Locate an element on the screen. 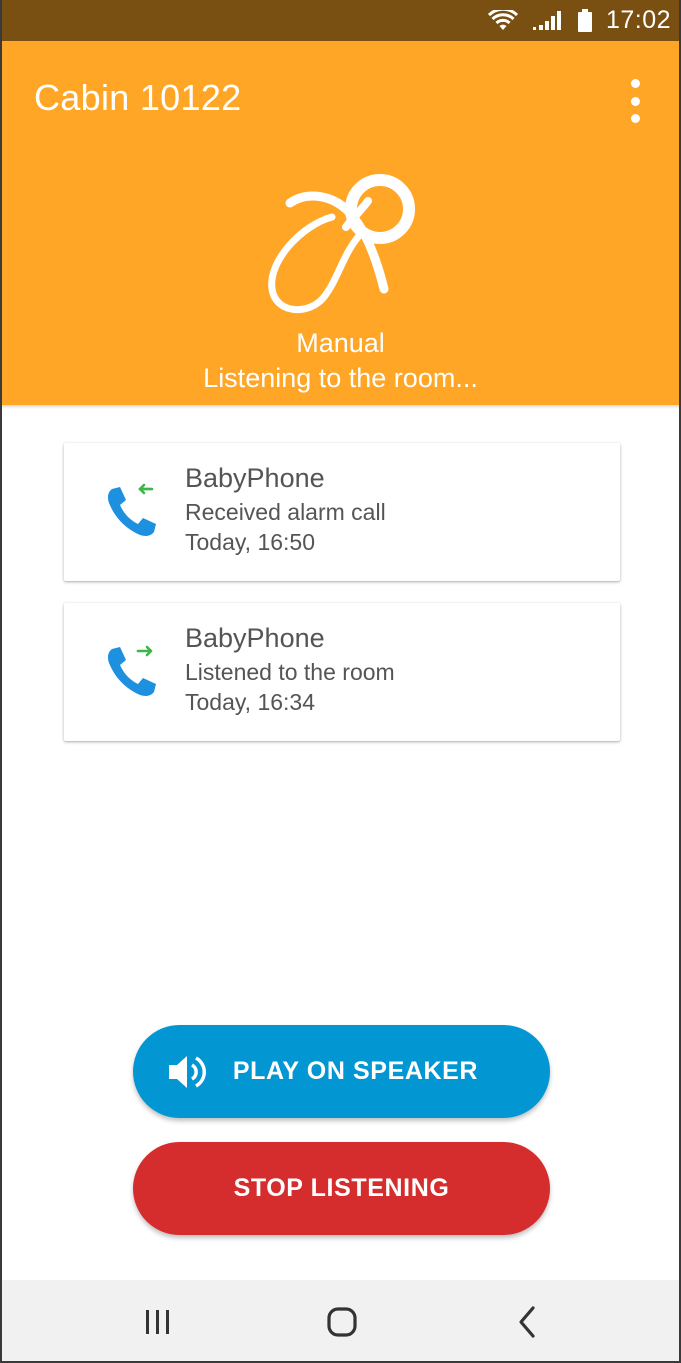 The height and width of the screenshot is (1363, 681). system-nav-bar is located at coordinates (340, 1321).